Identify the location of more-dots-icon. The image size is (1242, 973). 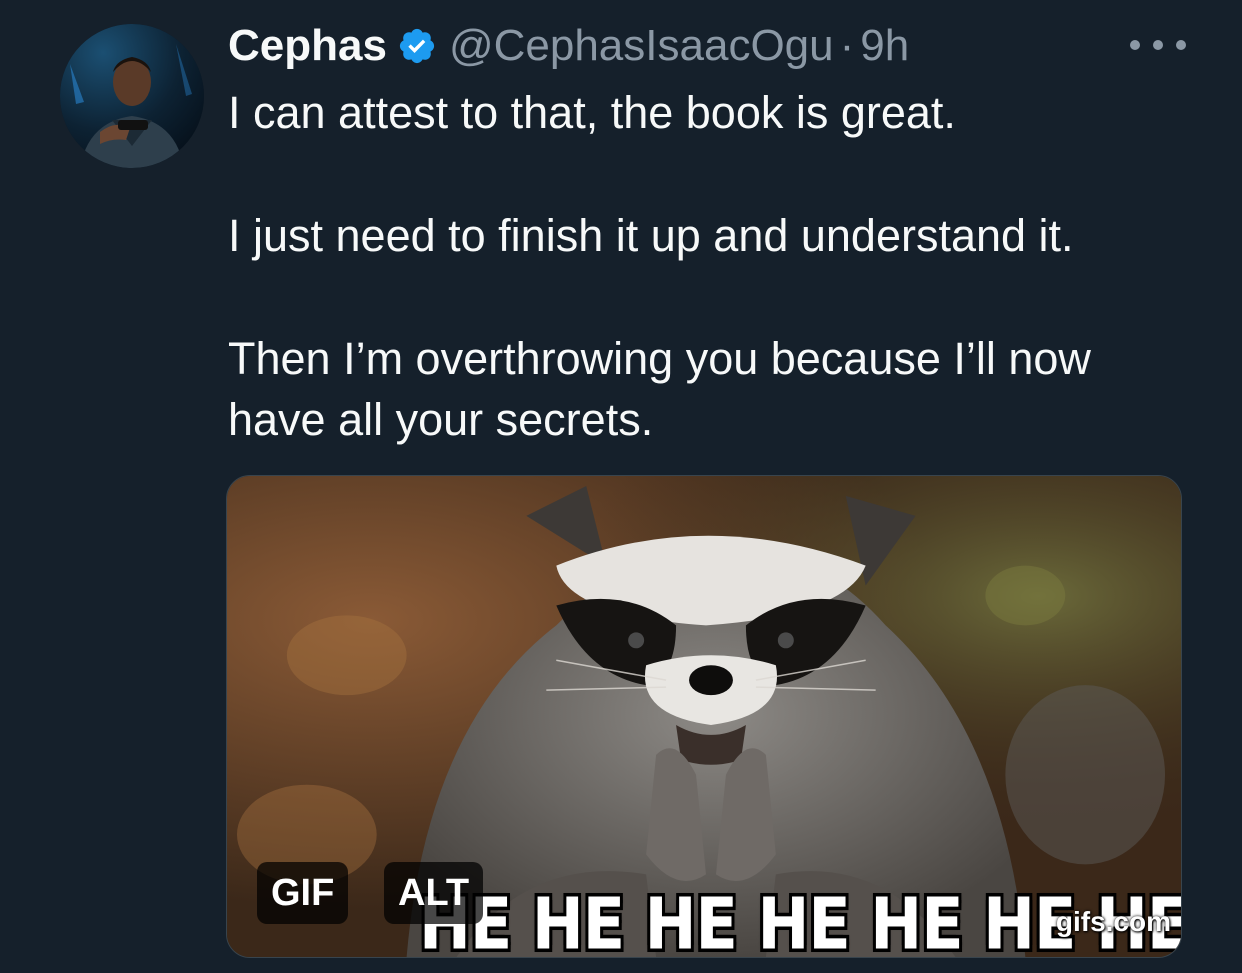
(1158, 45).